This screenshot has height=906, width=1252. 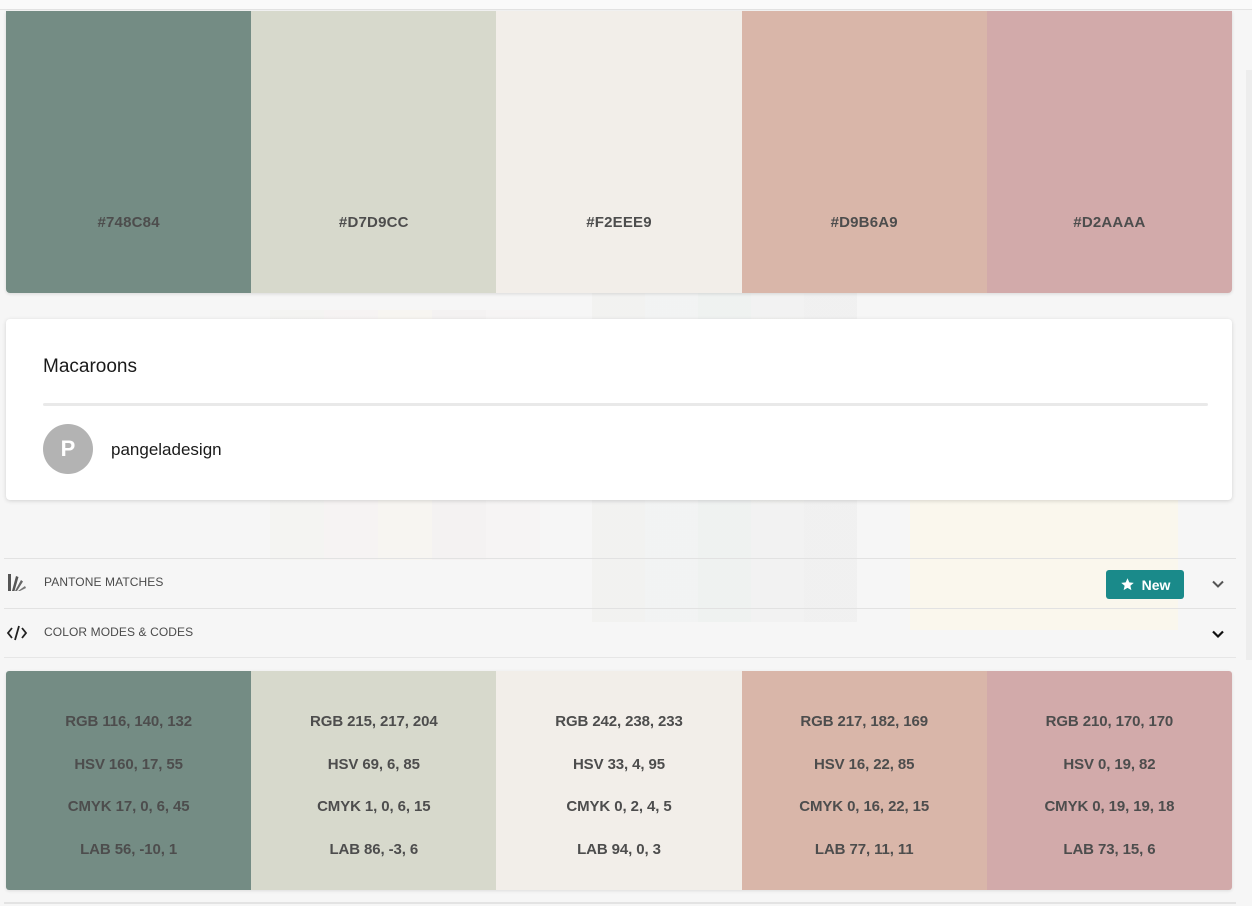 I want to click on new-badge: New, so click(x=1145, y=584).